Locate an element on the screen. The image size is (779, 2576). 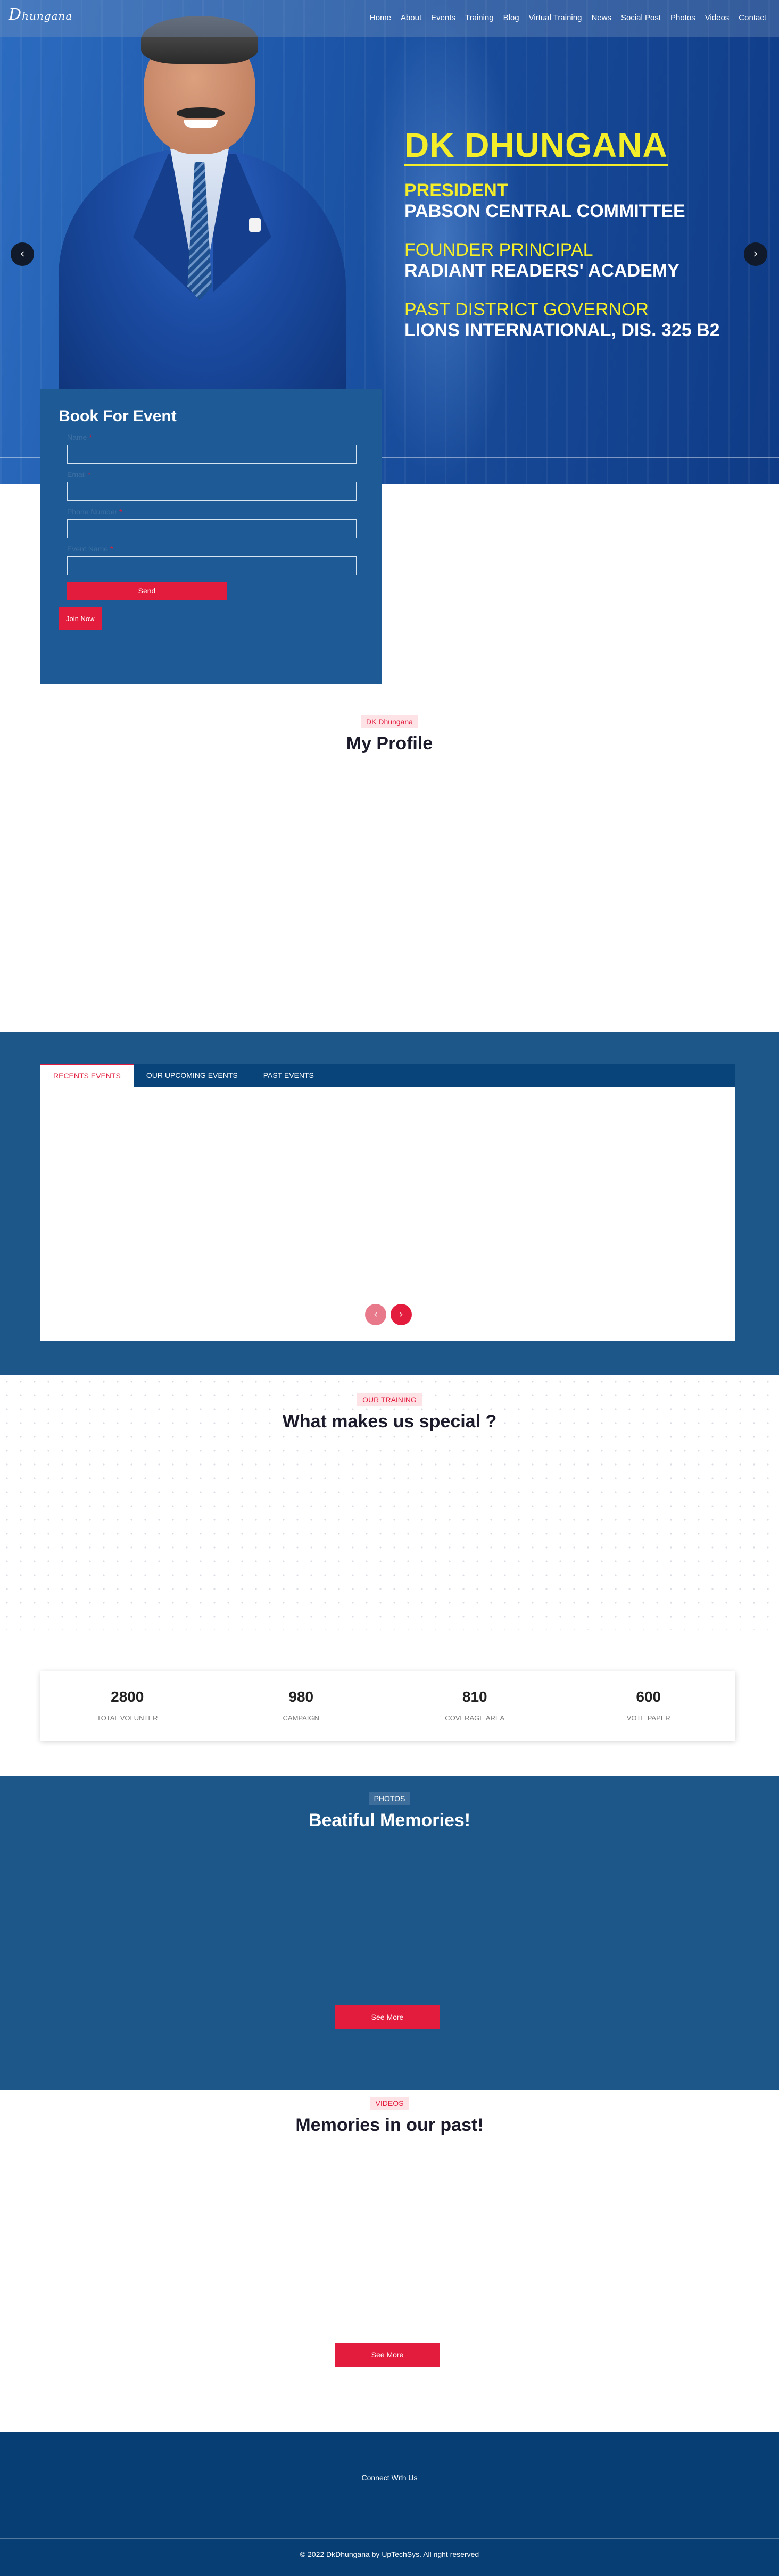
training-title: What makes us special ? is located at coordinates (389, 1421).